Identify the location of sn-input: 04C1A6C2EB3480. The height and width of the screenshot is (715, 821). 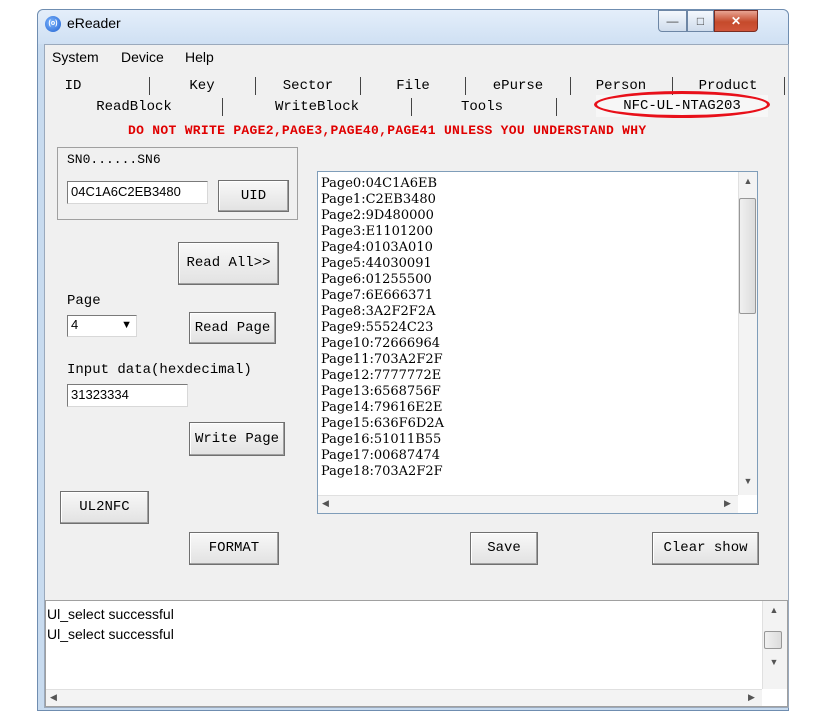
(137, 192).